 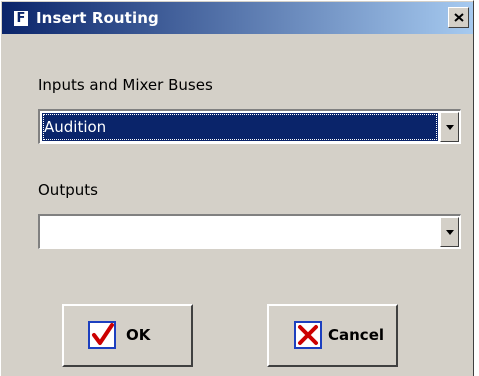 I want to click on inputs-selected-text: Audition, so click(x=75, y=127).